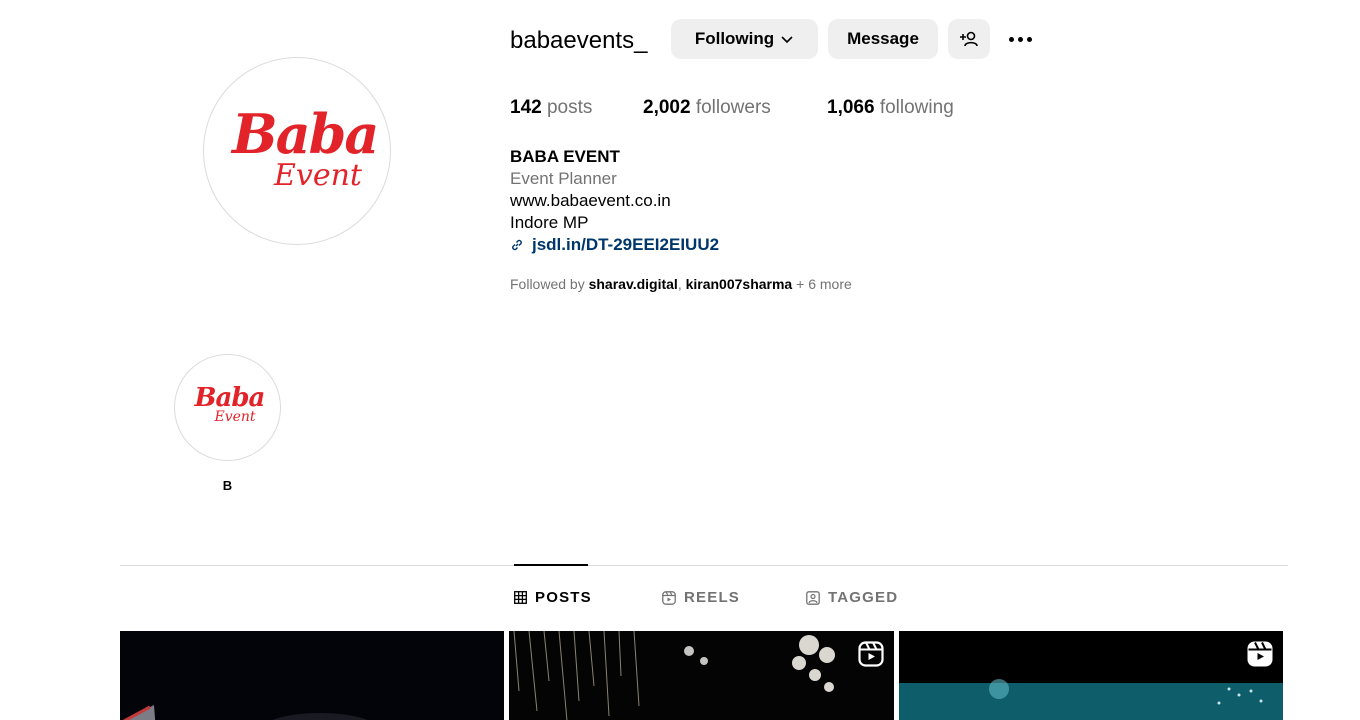 This screenshot has height=720, width=1360. What do you see at coordinates (712, 597) in the screenshot?
I see `tab-reels-label: REELS` at bounding box center [712, 597].